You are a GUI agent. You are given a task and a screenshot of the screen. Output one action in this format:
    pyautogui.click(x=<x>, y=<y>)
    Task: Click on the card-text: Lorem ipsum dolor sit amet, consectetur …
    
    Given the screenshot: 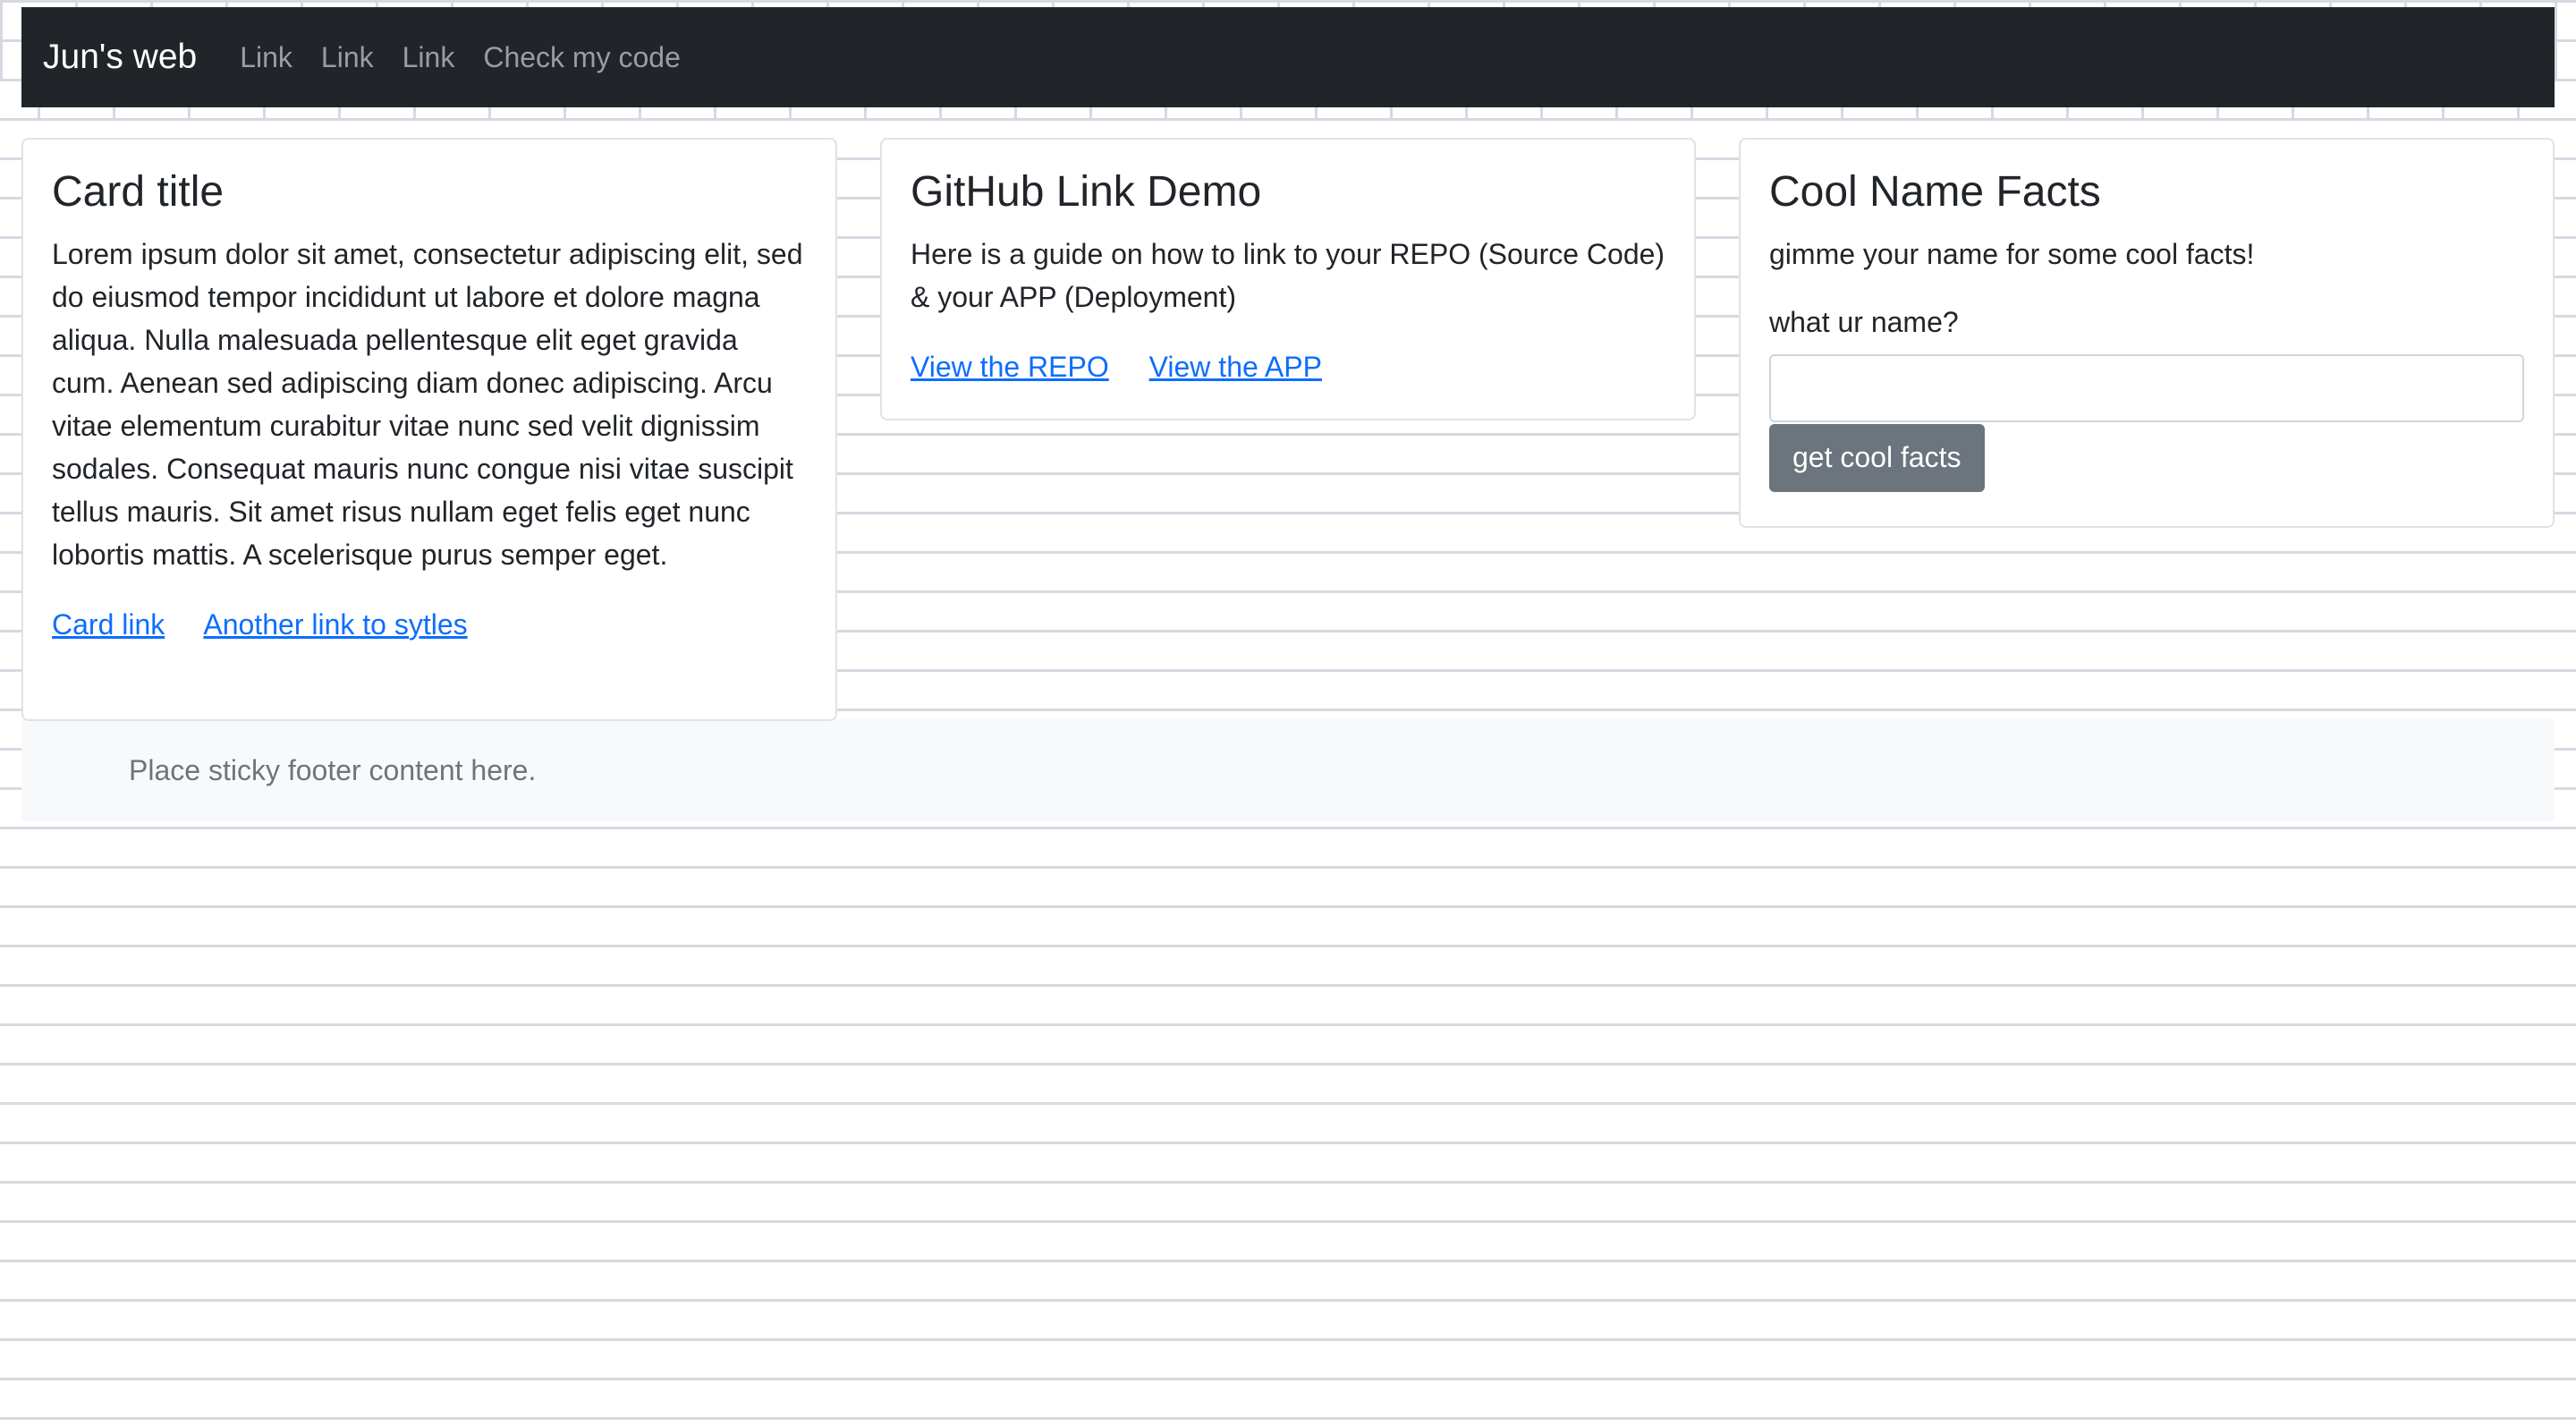 What is the action you would take?
    pyautogui.click(x=427, y=404)
    